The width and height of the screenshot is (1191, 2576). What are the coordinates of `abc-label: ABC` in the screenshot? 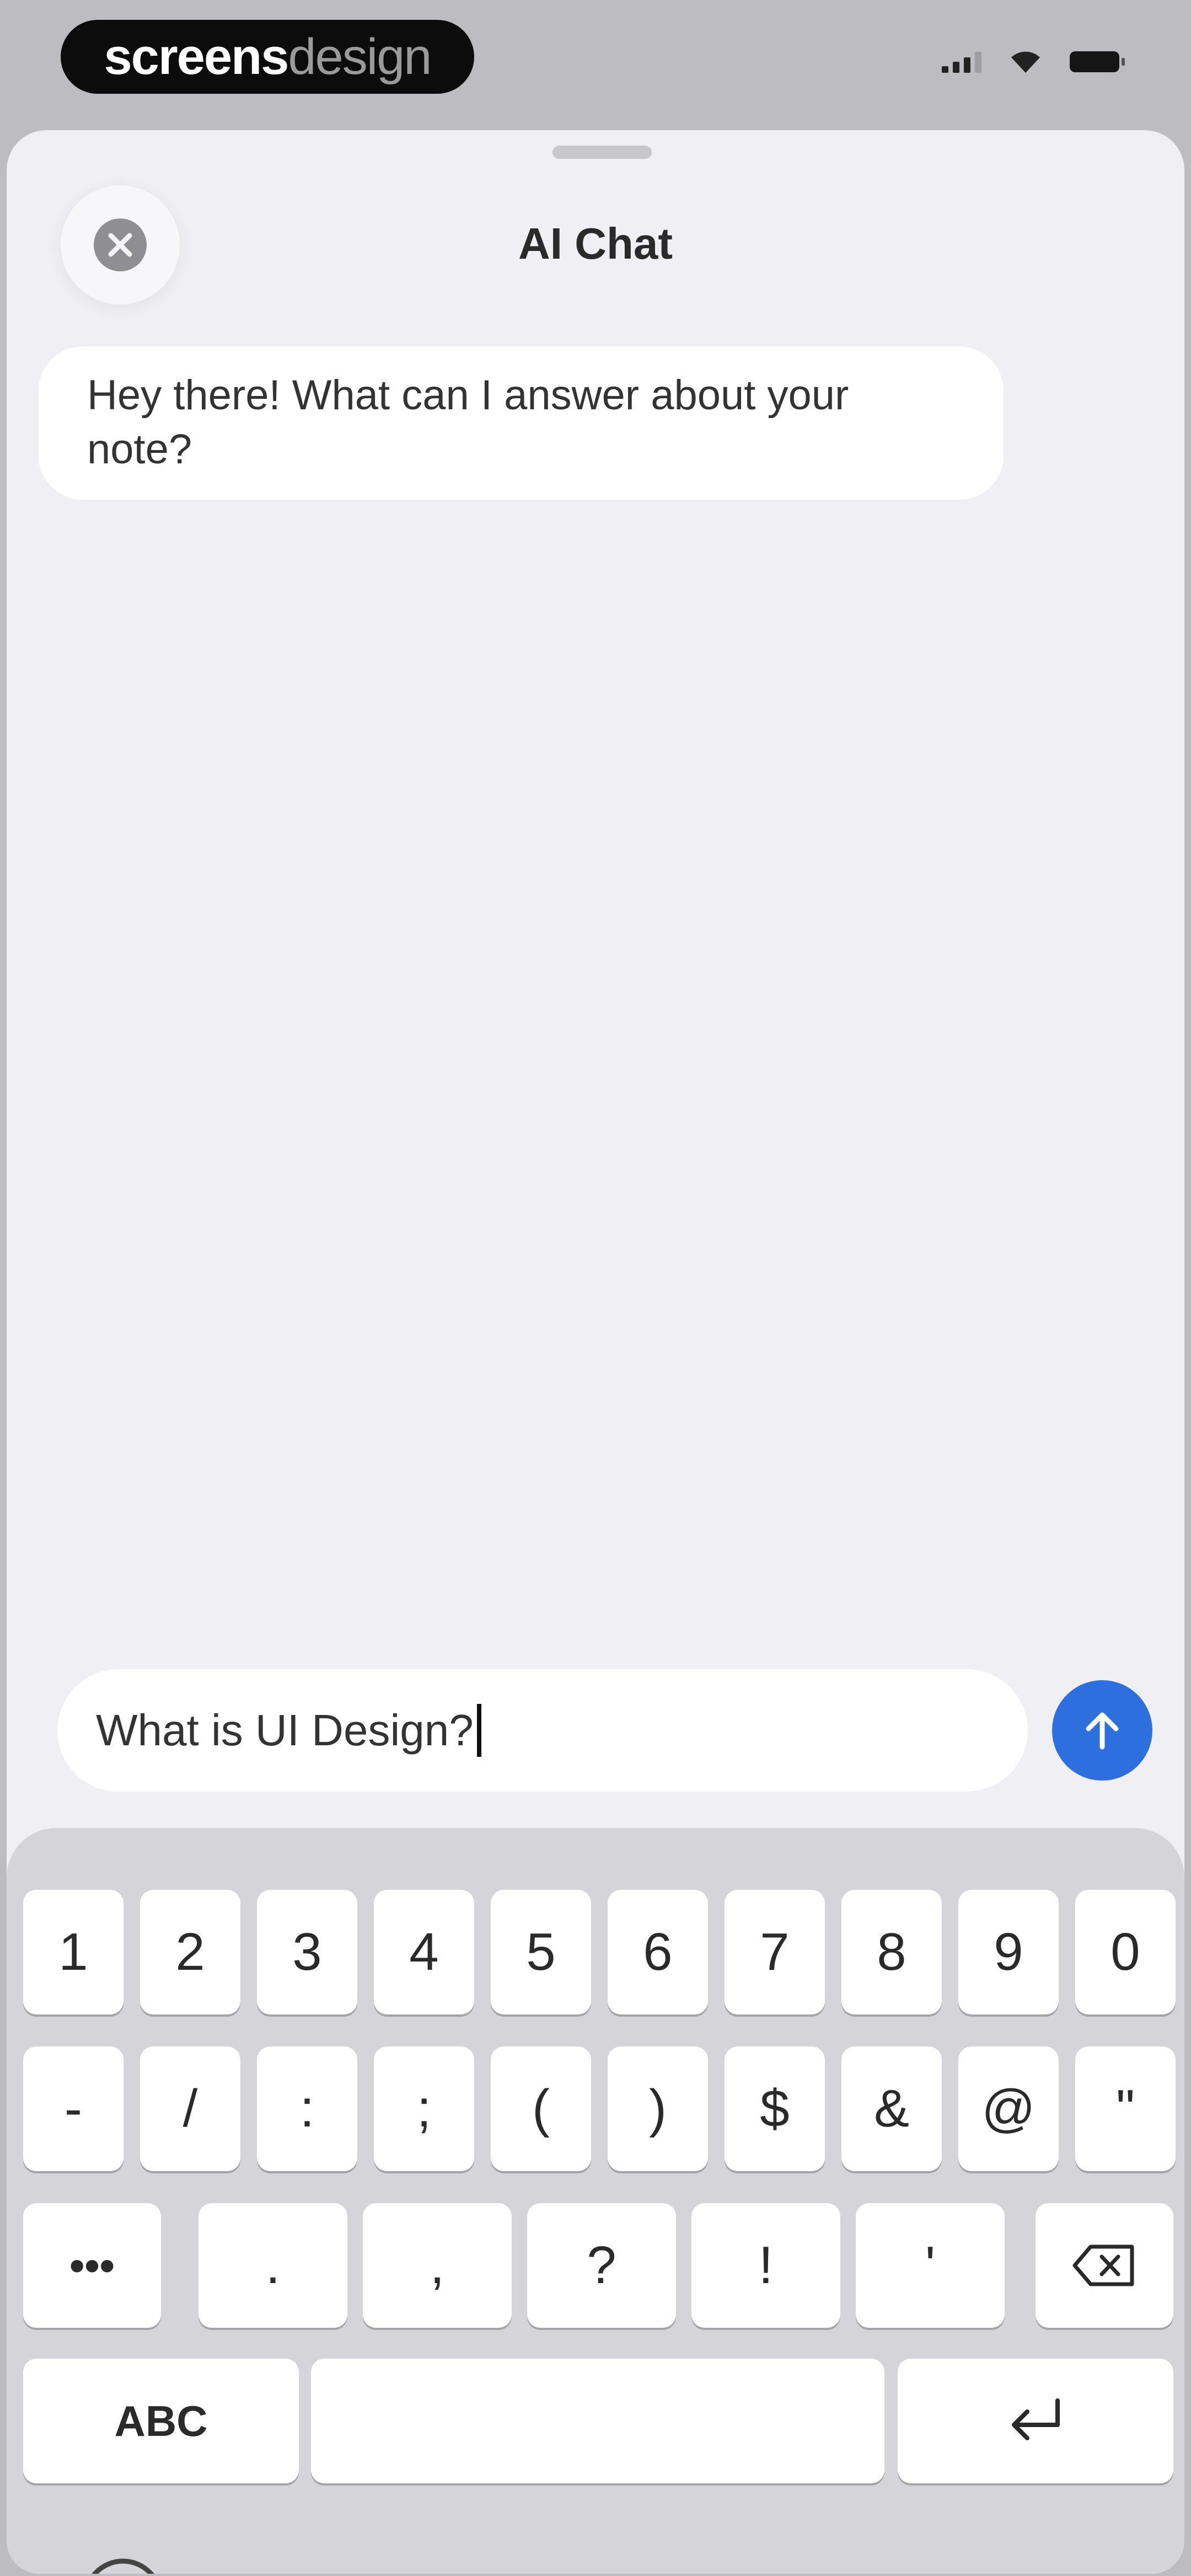 It's located at (161, 2420).